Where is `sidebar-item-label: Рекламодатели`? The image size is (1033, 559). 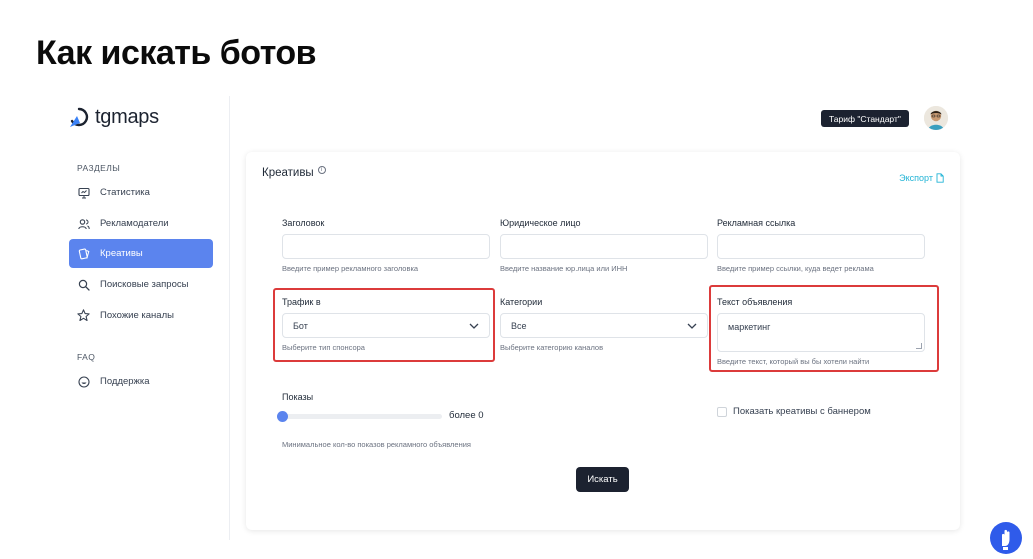
sidebar-item-label: Рекламодатели is located at coordinates (134, 223).